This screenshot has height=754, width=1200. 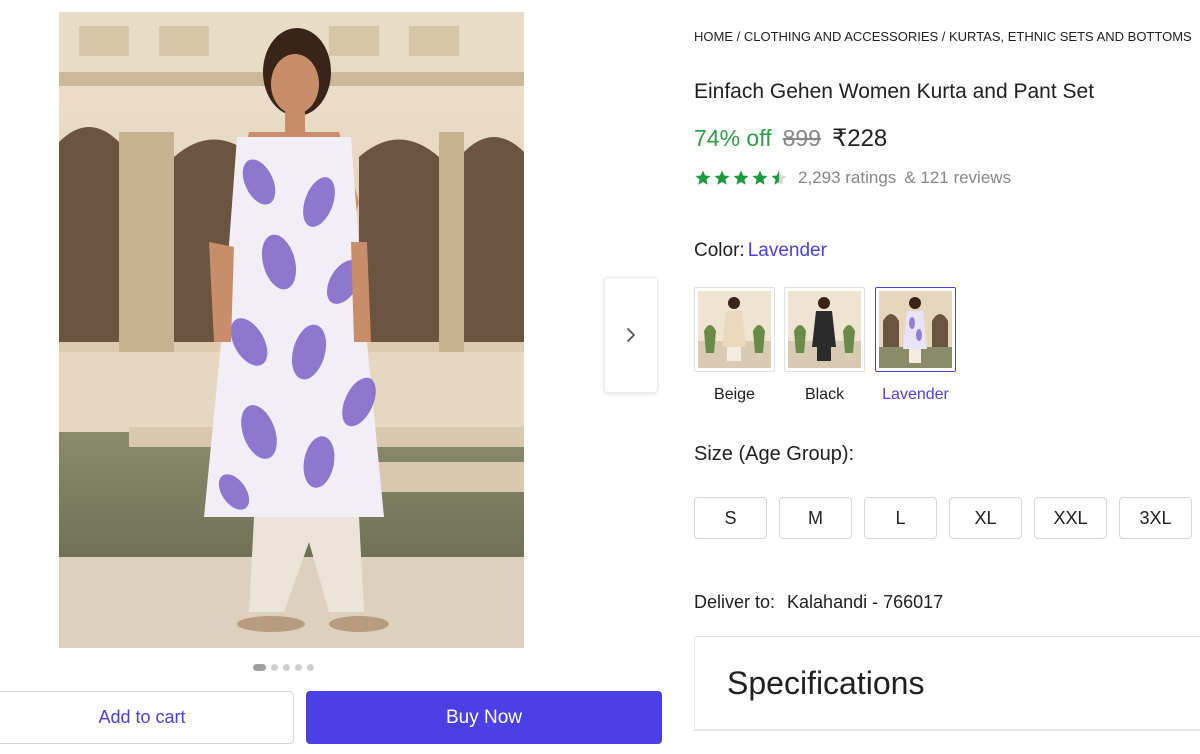 What do you see at coordinates (779, 177) in the screenshot?
I see `star-half-icon` at bounding box center [779, 177].